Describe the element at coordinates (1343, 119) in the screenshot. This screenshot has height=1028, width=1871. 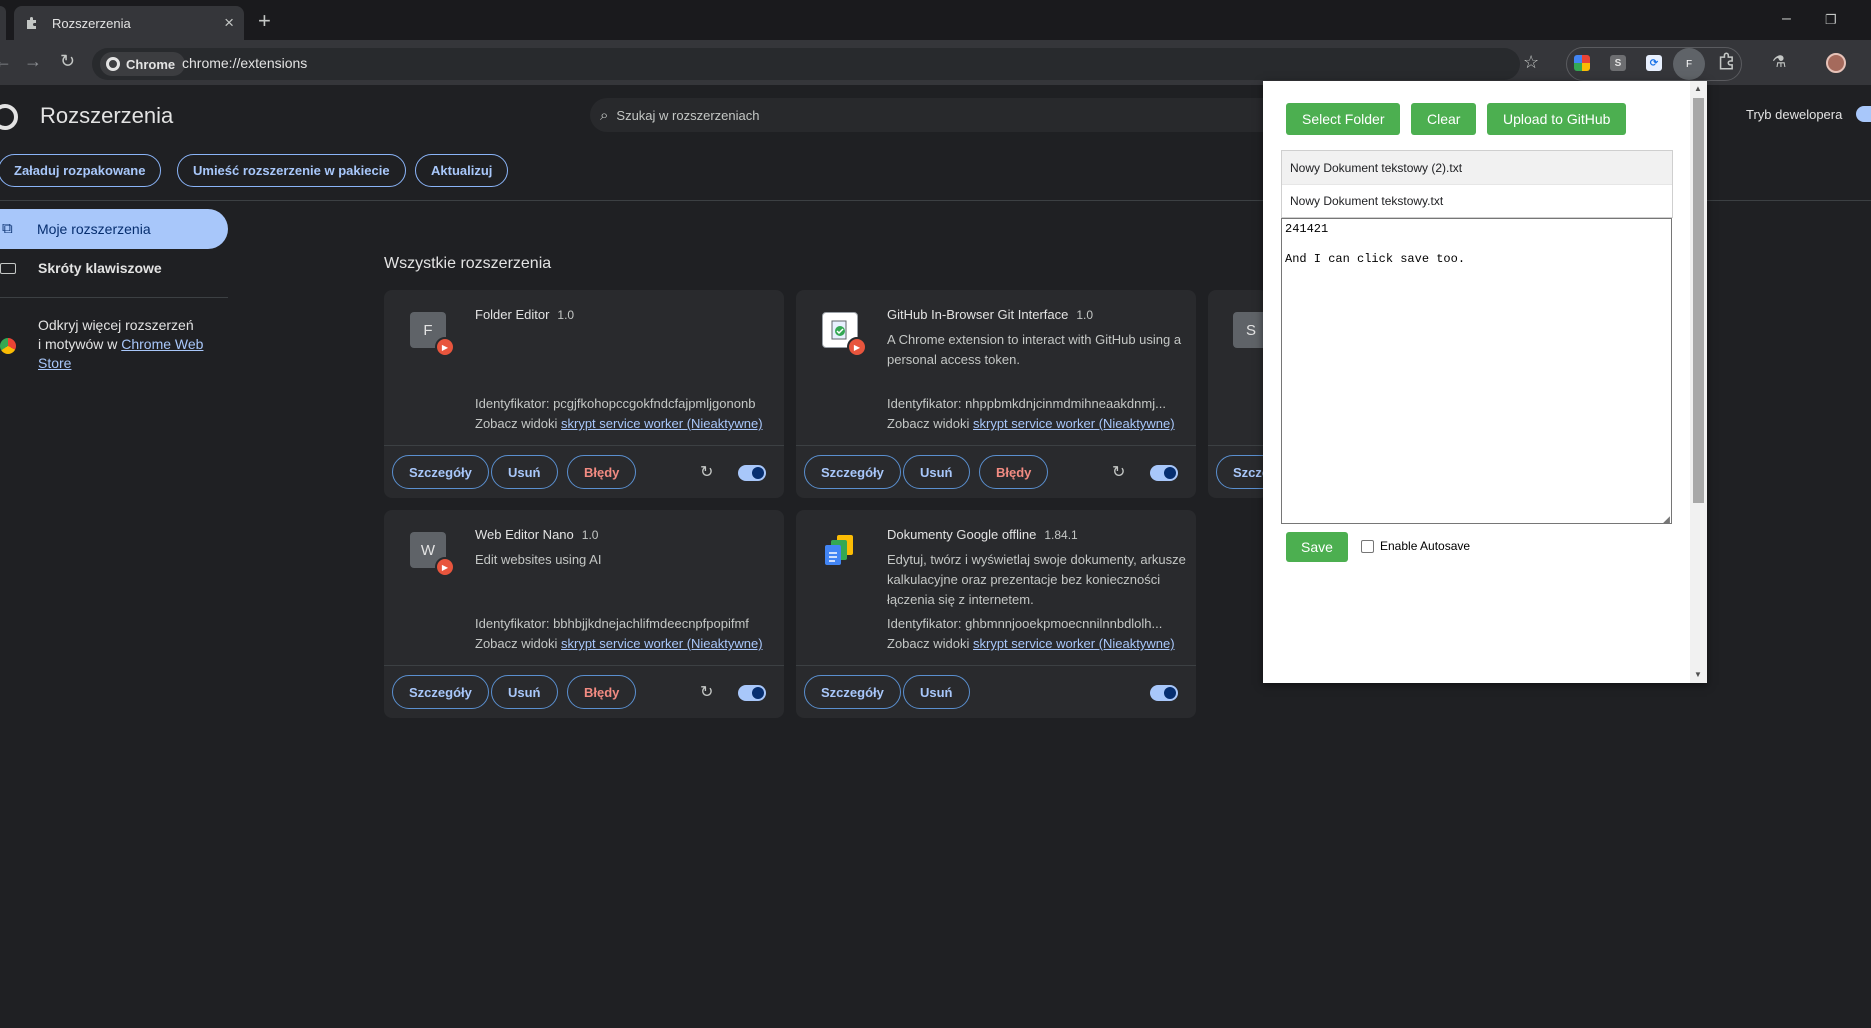
I see `select-folder-button: Select Folder` at that location.